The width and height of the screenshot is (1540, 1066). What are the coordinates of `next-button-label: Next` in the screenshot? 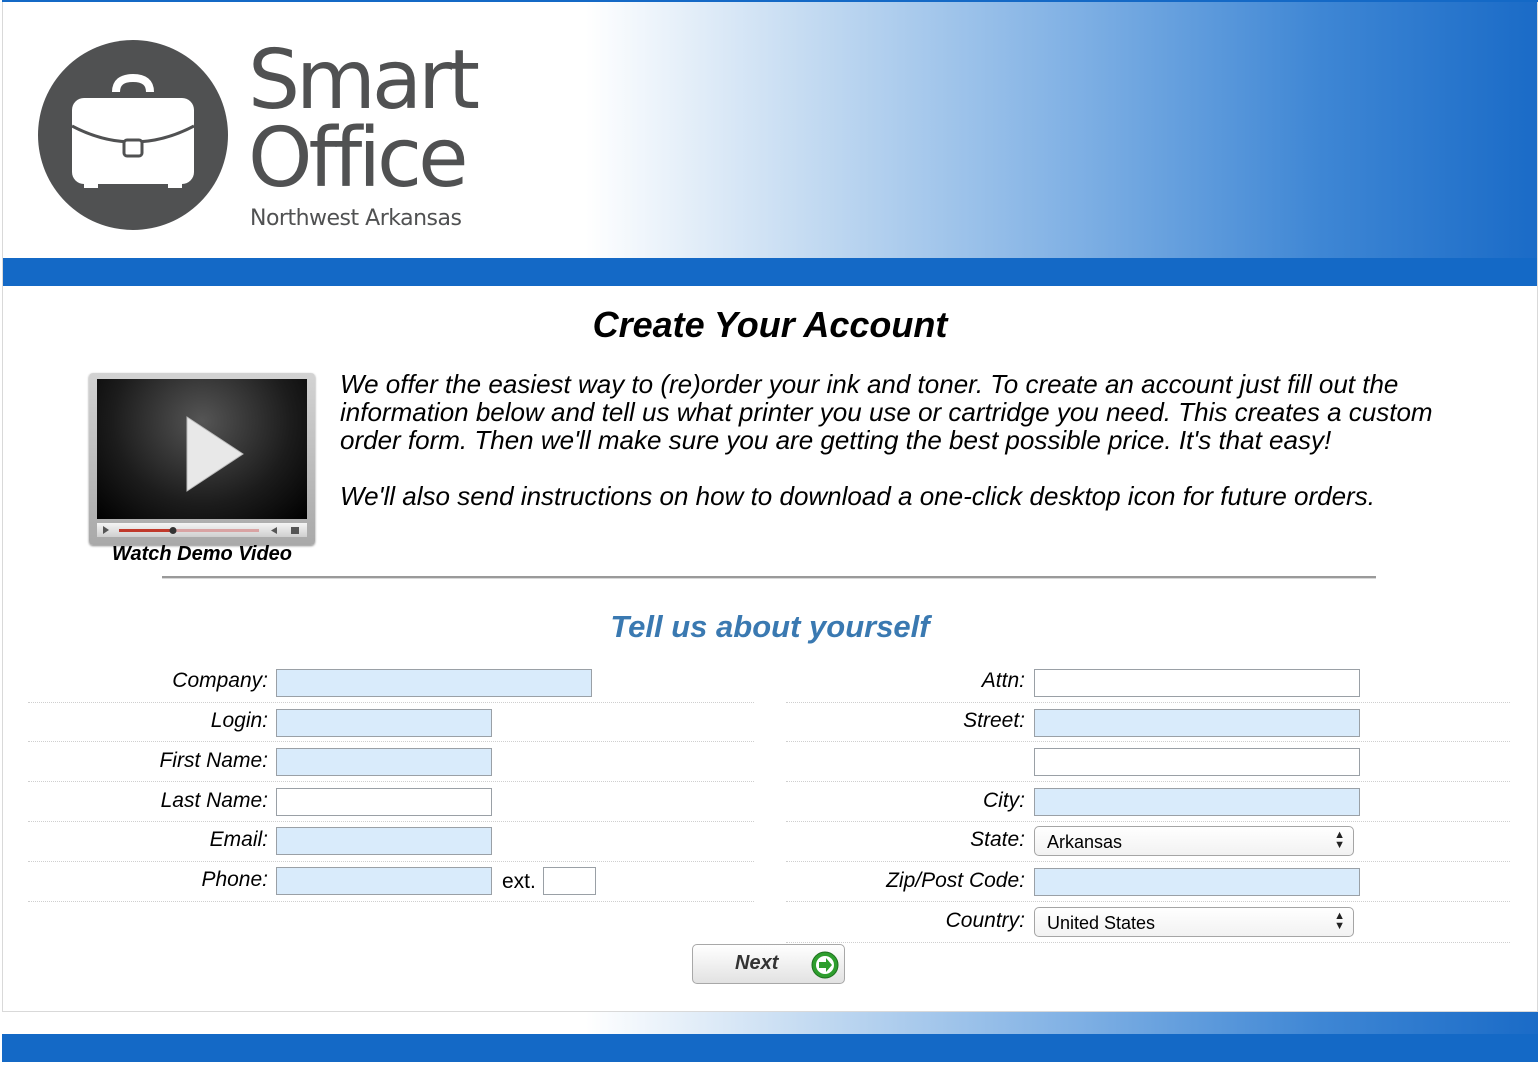 It's located at (757, 963).